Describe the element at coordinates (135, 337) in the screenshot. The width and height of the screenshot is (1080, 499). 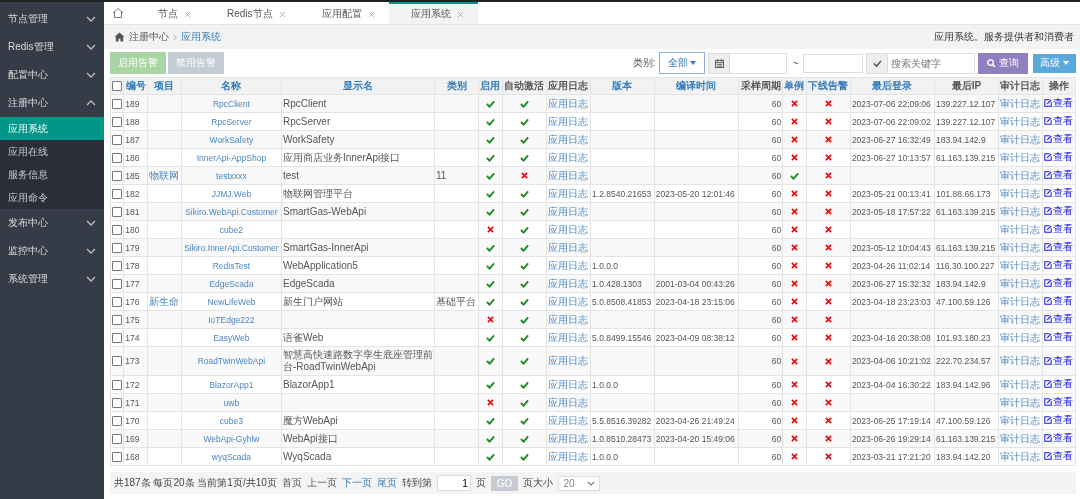
I see `table-cell: 174` at that location.